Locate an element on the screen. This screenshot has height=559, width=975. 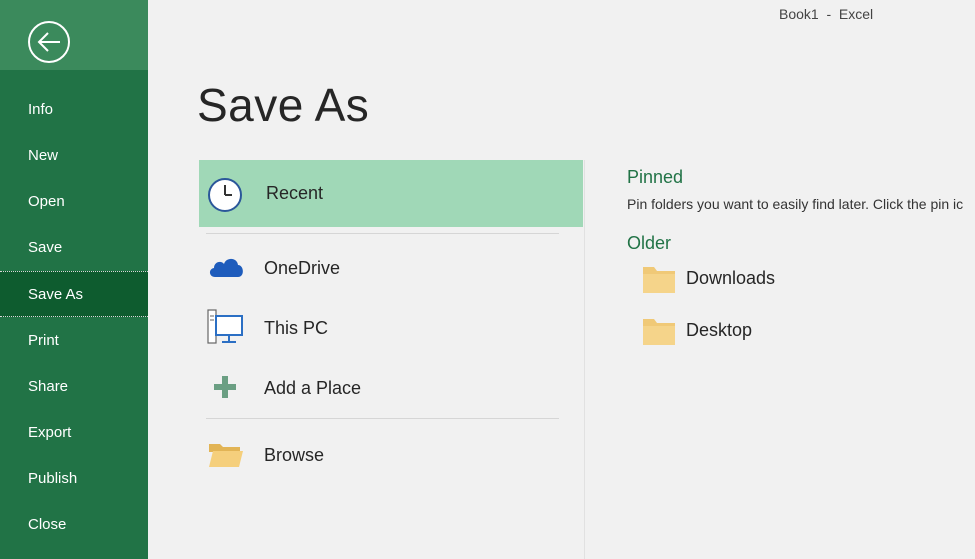
open-folder-icon is located at coordinates (226, 455).